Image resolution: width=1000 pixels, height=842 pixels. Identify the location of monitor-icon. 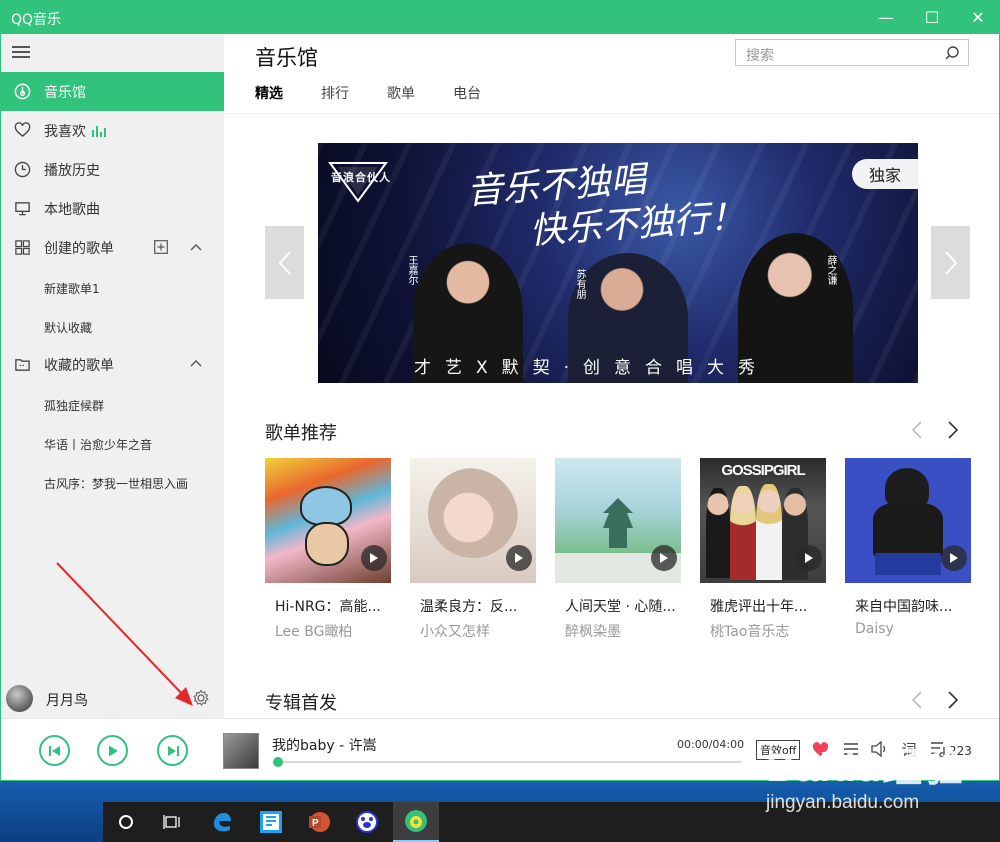
(22, 209).